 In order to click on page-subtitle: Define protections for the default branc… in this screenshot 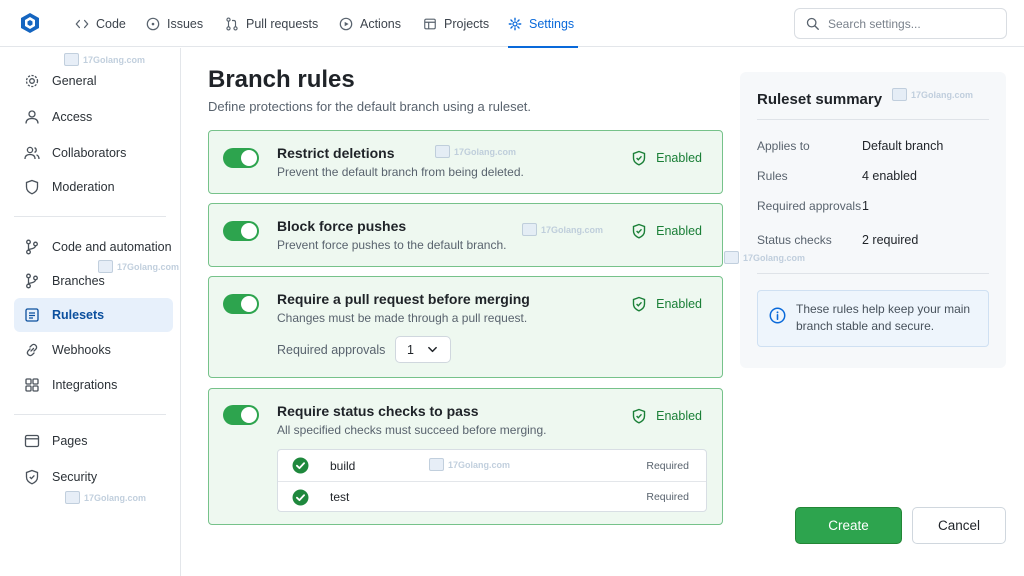, I will do `click(370, 106)`.